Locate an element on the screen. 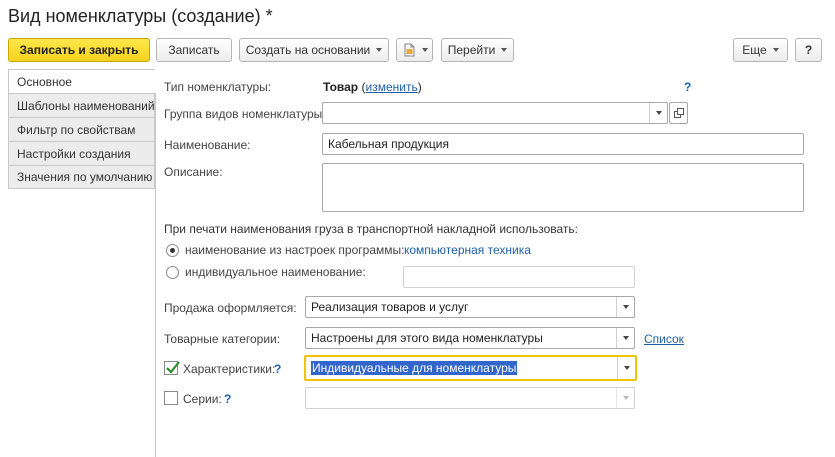 The height and width of the screenshot is (457, 835). sale-label: Продажа оформляется: is located at coordinates (230, 308).